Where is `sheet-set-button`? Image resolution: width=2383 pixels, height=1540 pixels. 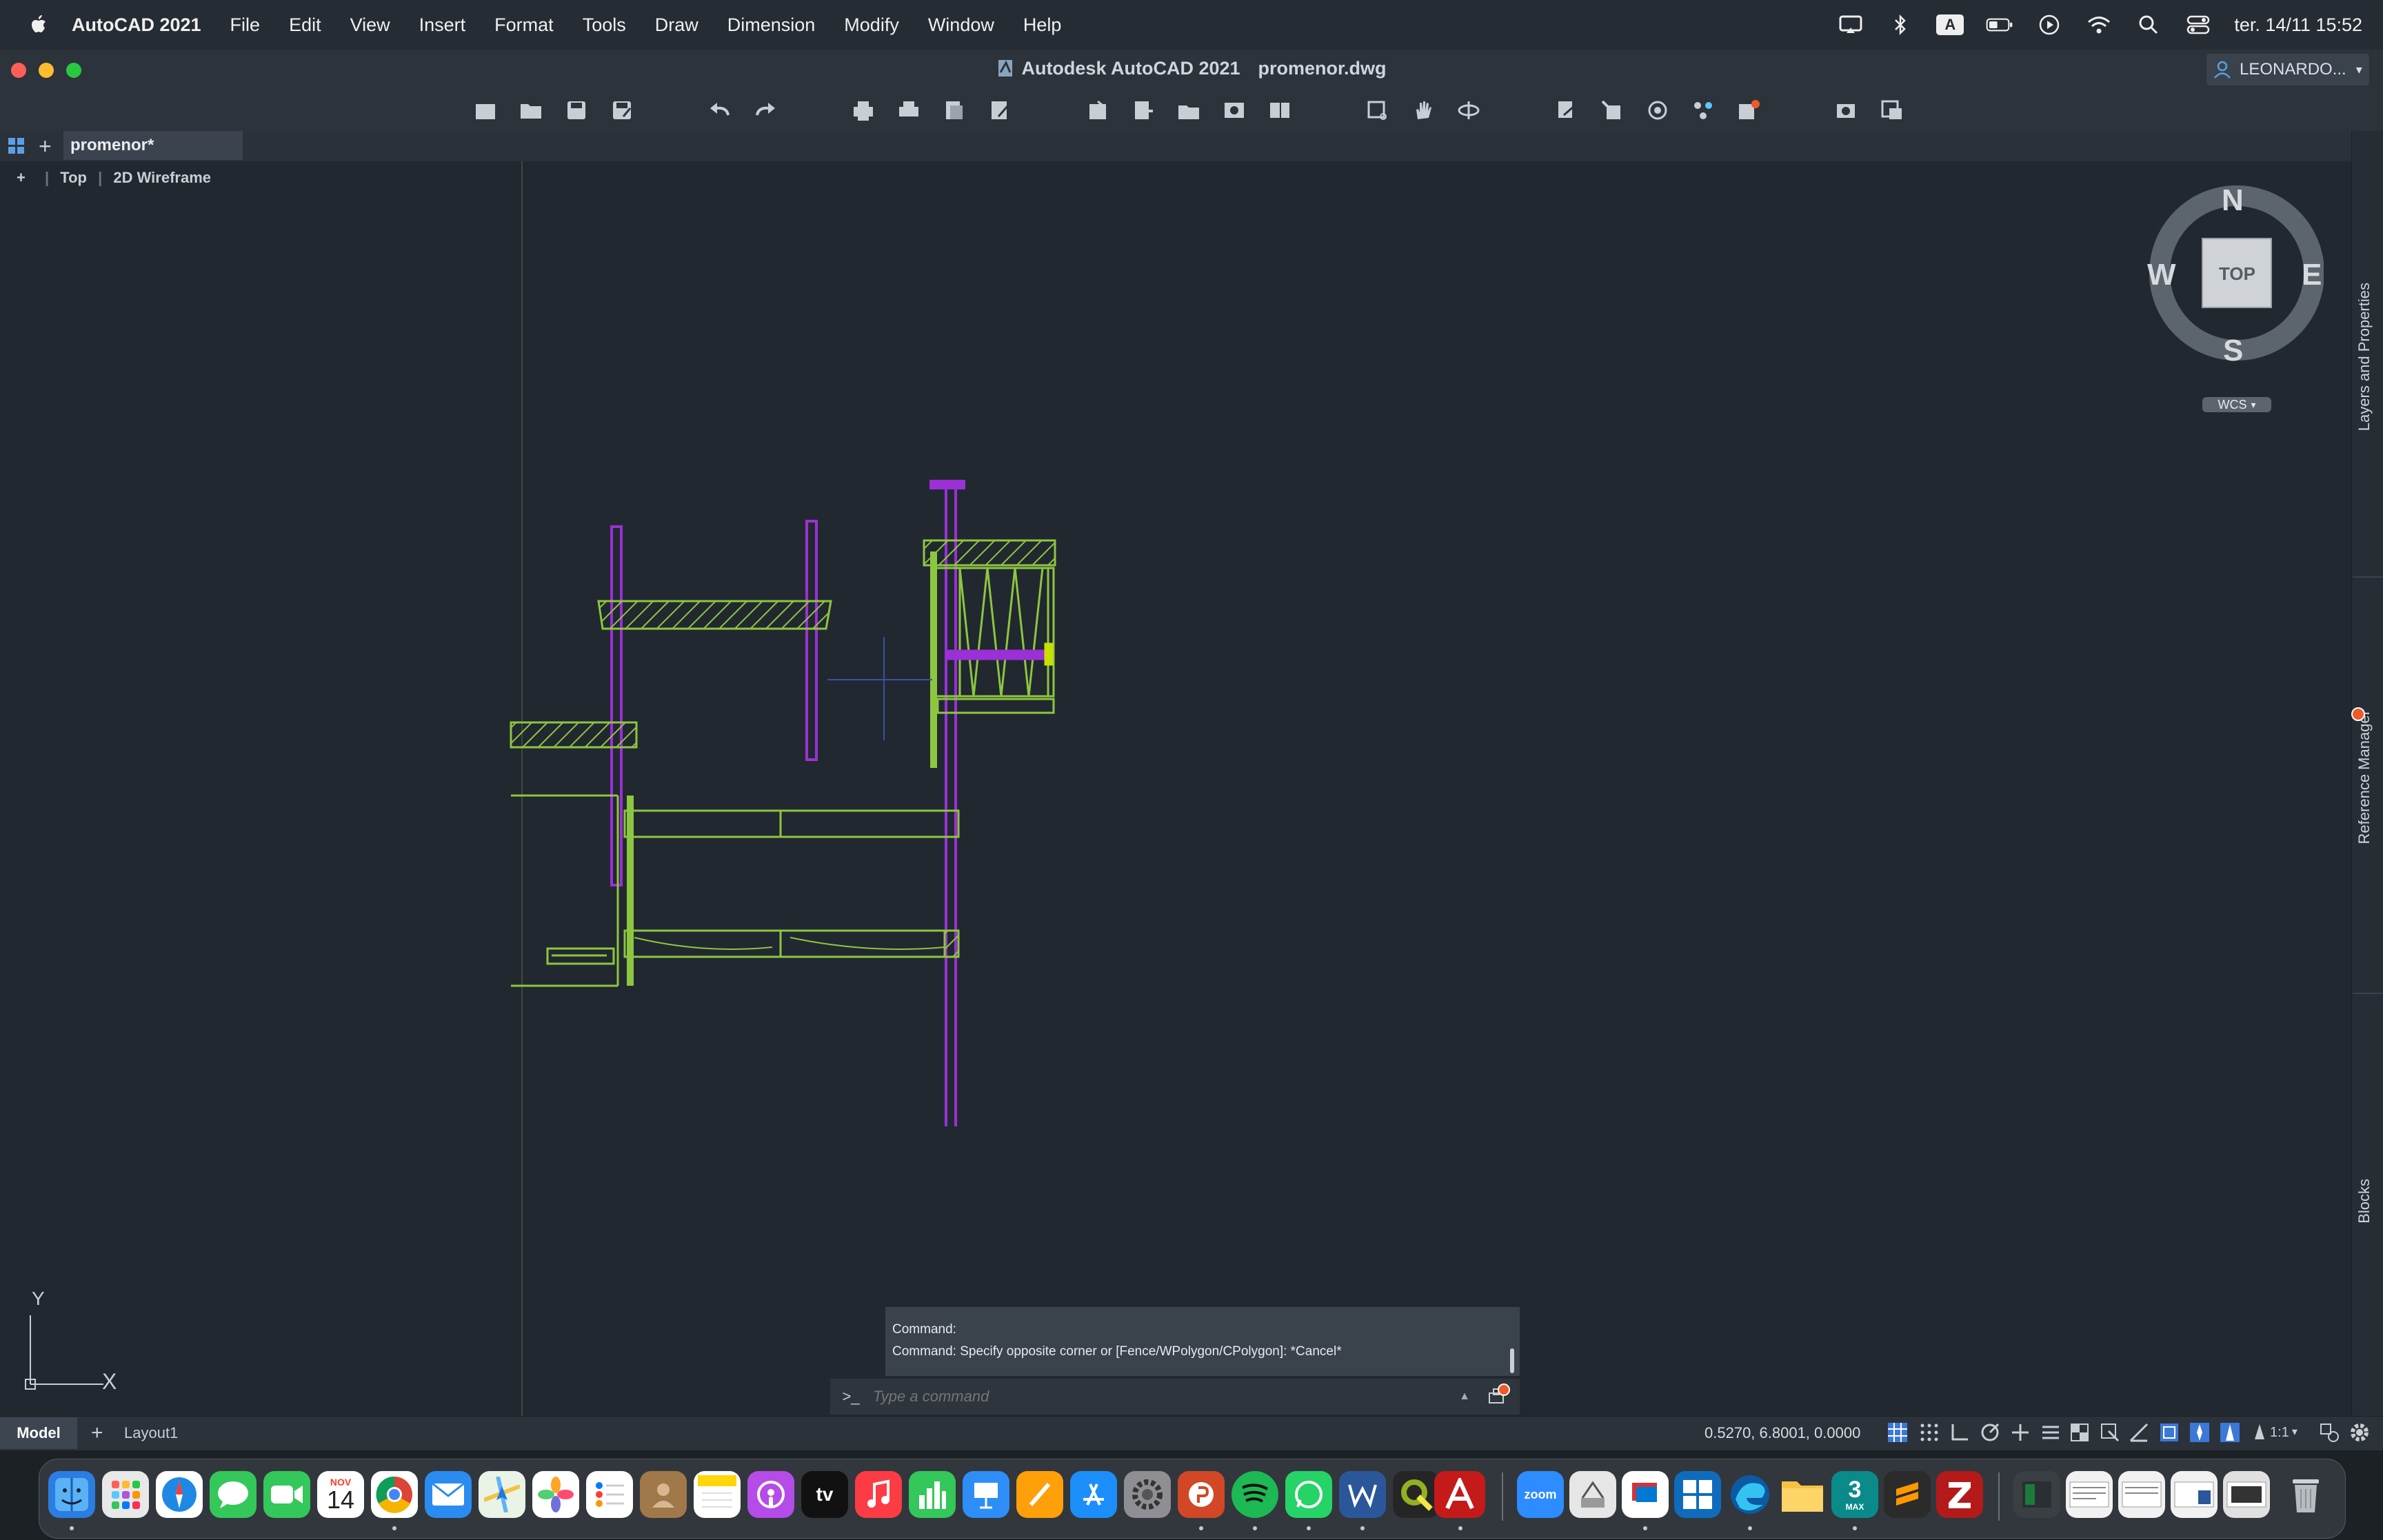 sheet-set-button is located at coordinates (1279, 111).